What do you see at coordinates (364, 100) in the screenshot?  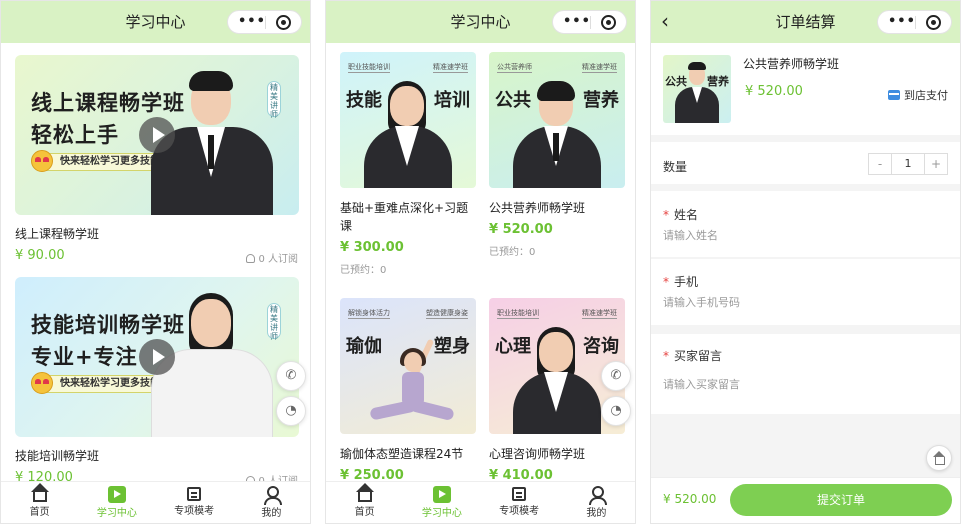 I see `cover-word: 技能` at bounding box center [364, 100].